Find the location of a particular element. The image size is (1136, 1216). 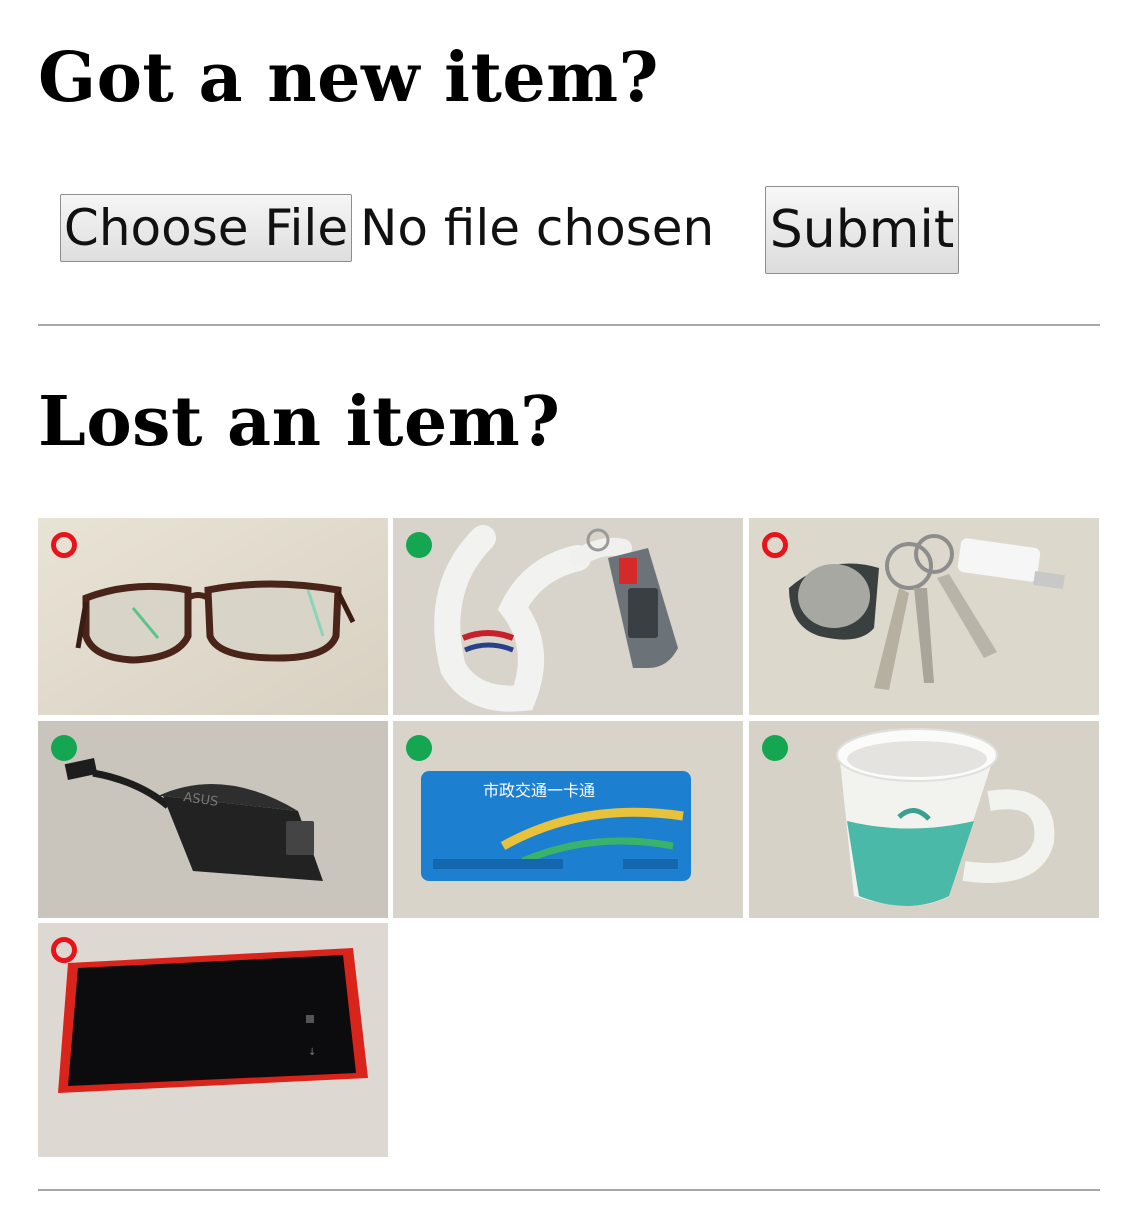

item-tile-eyeglasses is located at coordinates (213, 616).